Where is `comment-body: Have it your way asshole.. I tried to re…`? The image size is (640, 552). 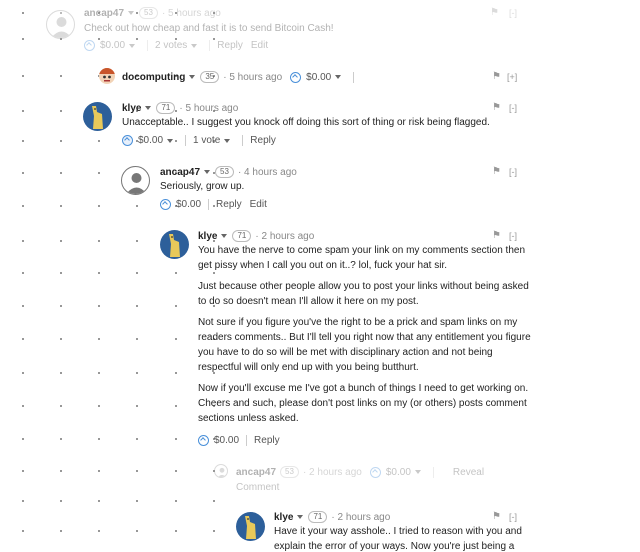
comment-body: Have it your way asshole.. I tried to re… is located at coordinates (398, 539).